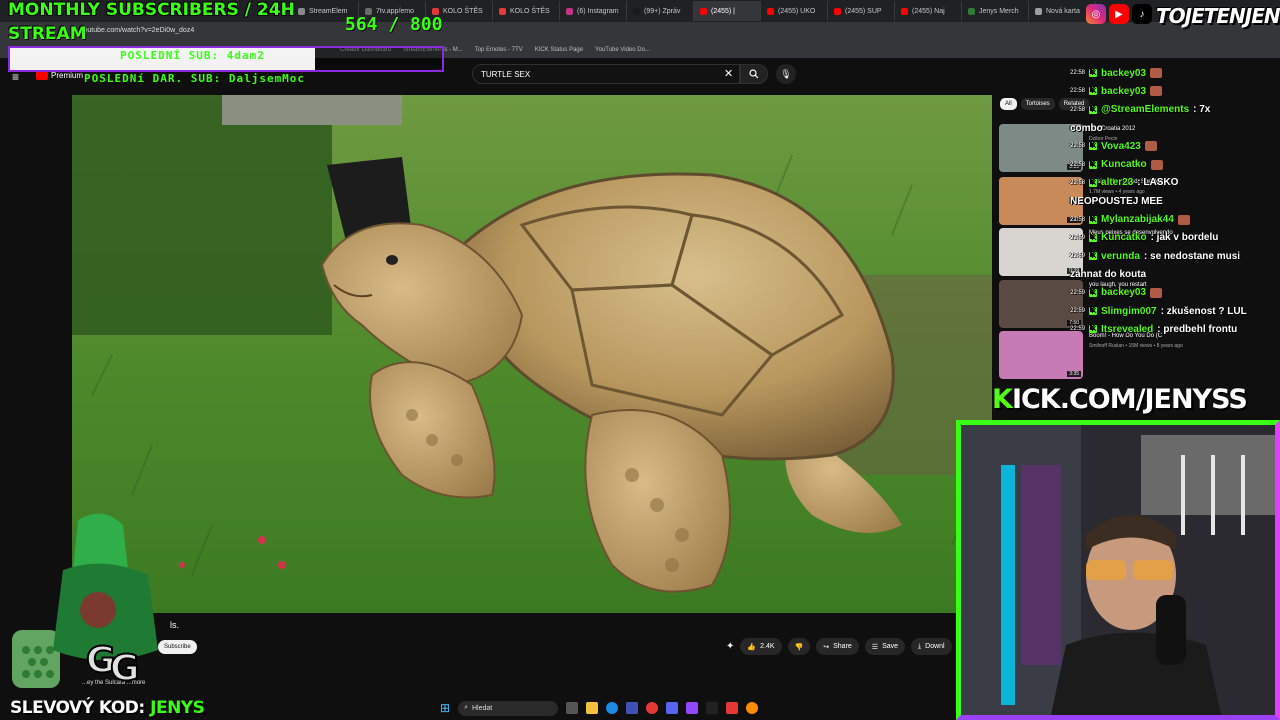  Describe the element at coordinates (593, 11) in the screenshot. I see `browser-tab: (6) Instagram` at that location.